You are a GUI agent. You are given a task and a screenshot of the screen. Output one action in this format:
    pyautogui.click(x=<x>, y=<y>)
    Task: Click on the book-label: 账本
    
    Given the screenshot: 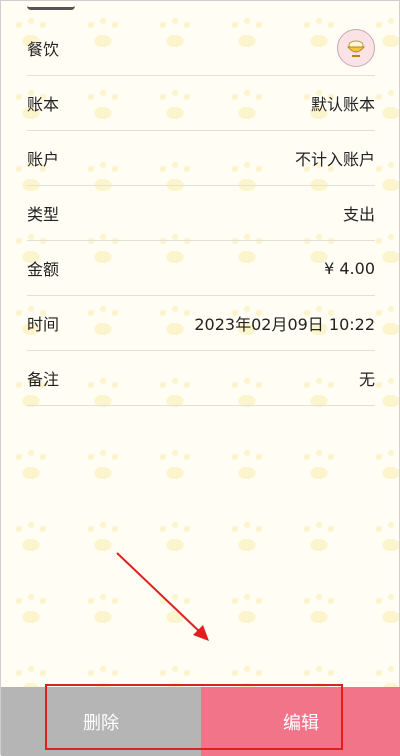 What is the action you would take?
    pyautogui.click(x=43, y=104)
    